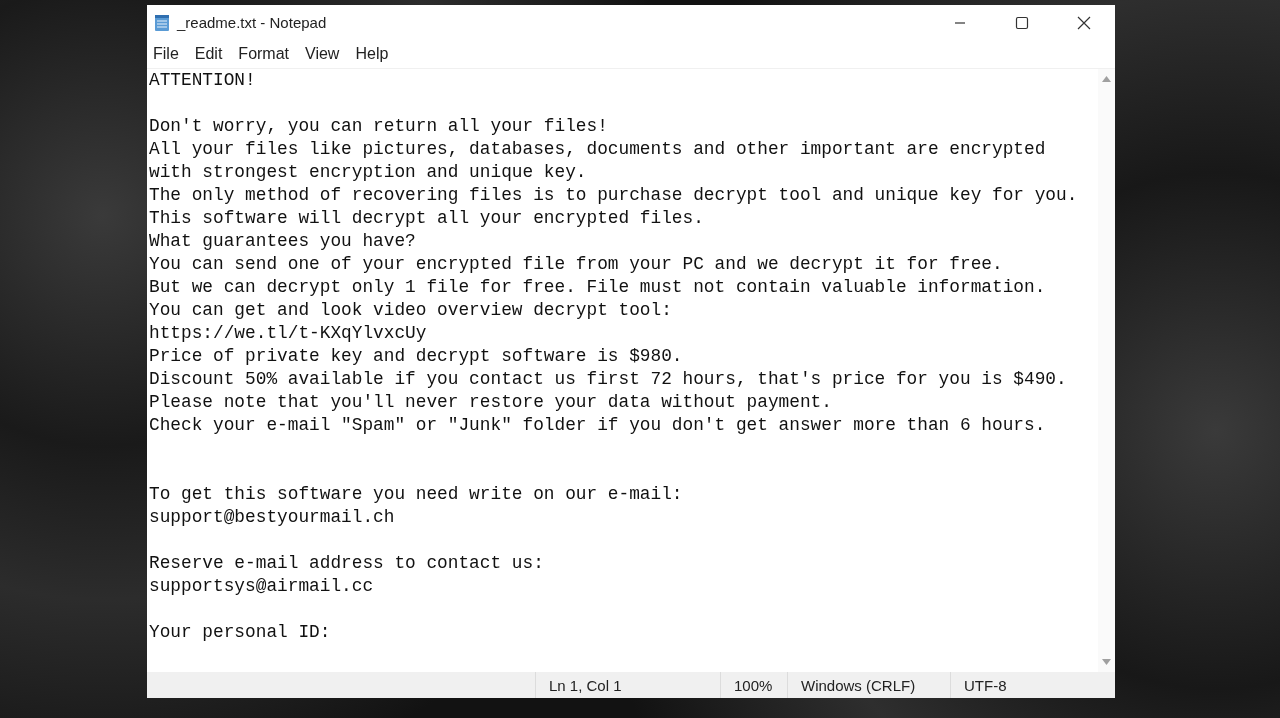 The width and height of the screenshot is (1280, 718). Describe the element at coordinates (1106, 79) in the screenshot. I see `scroll-up-icon` at that location.